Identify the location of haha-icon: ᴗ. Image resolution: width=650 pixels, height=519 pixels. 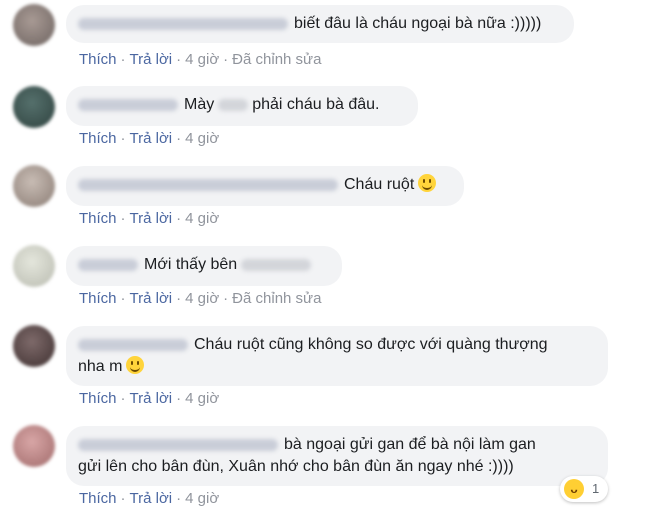
(574, 489).